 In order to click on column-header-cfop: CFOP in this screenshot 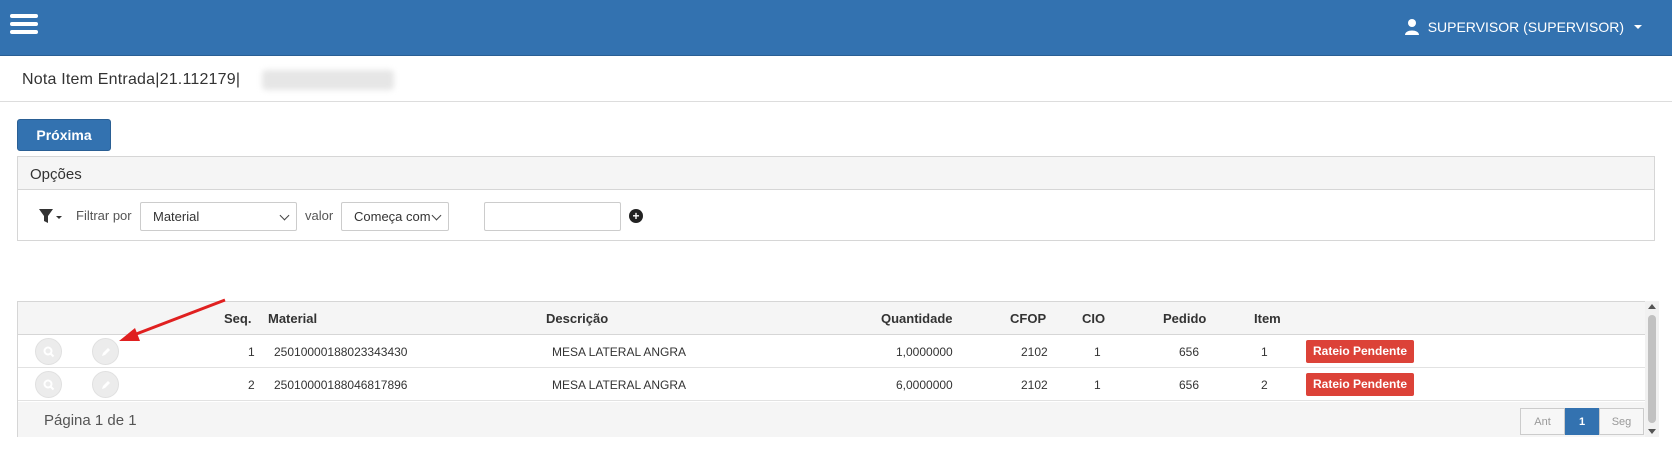, I will do `click(1028, 318)`.